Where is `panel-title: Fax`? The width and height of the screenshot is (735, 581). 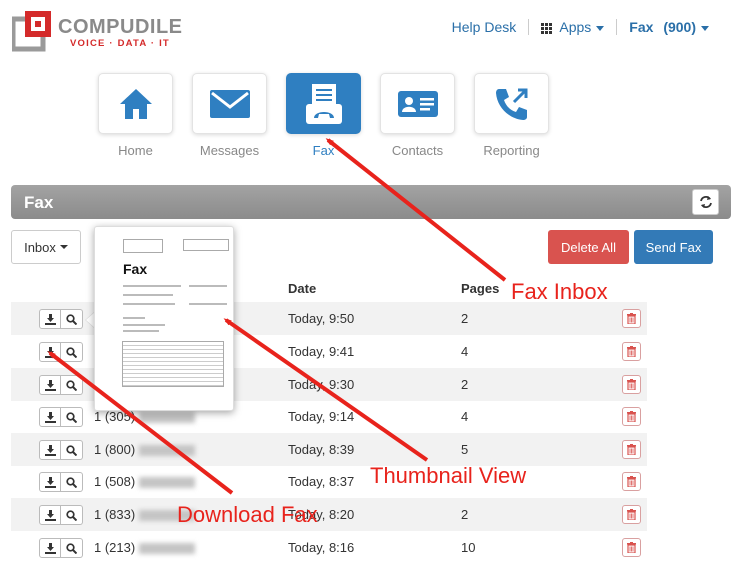 panel-title: Fax is located at coordinates (39, 202).